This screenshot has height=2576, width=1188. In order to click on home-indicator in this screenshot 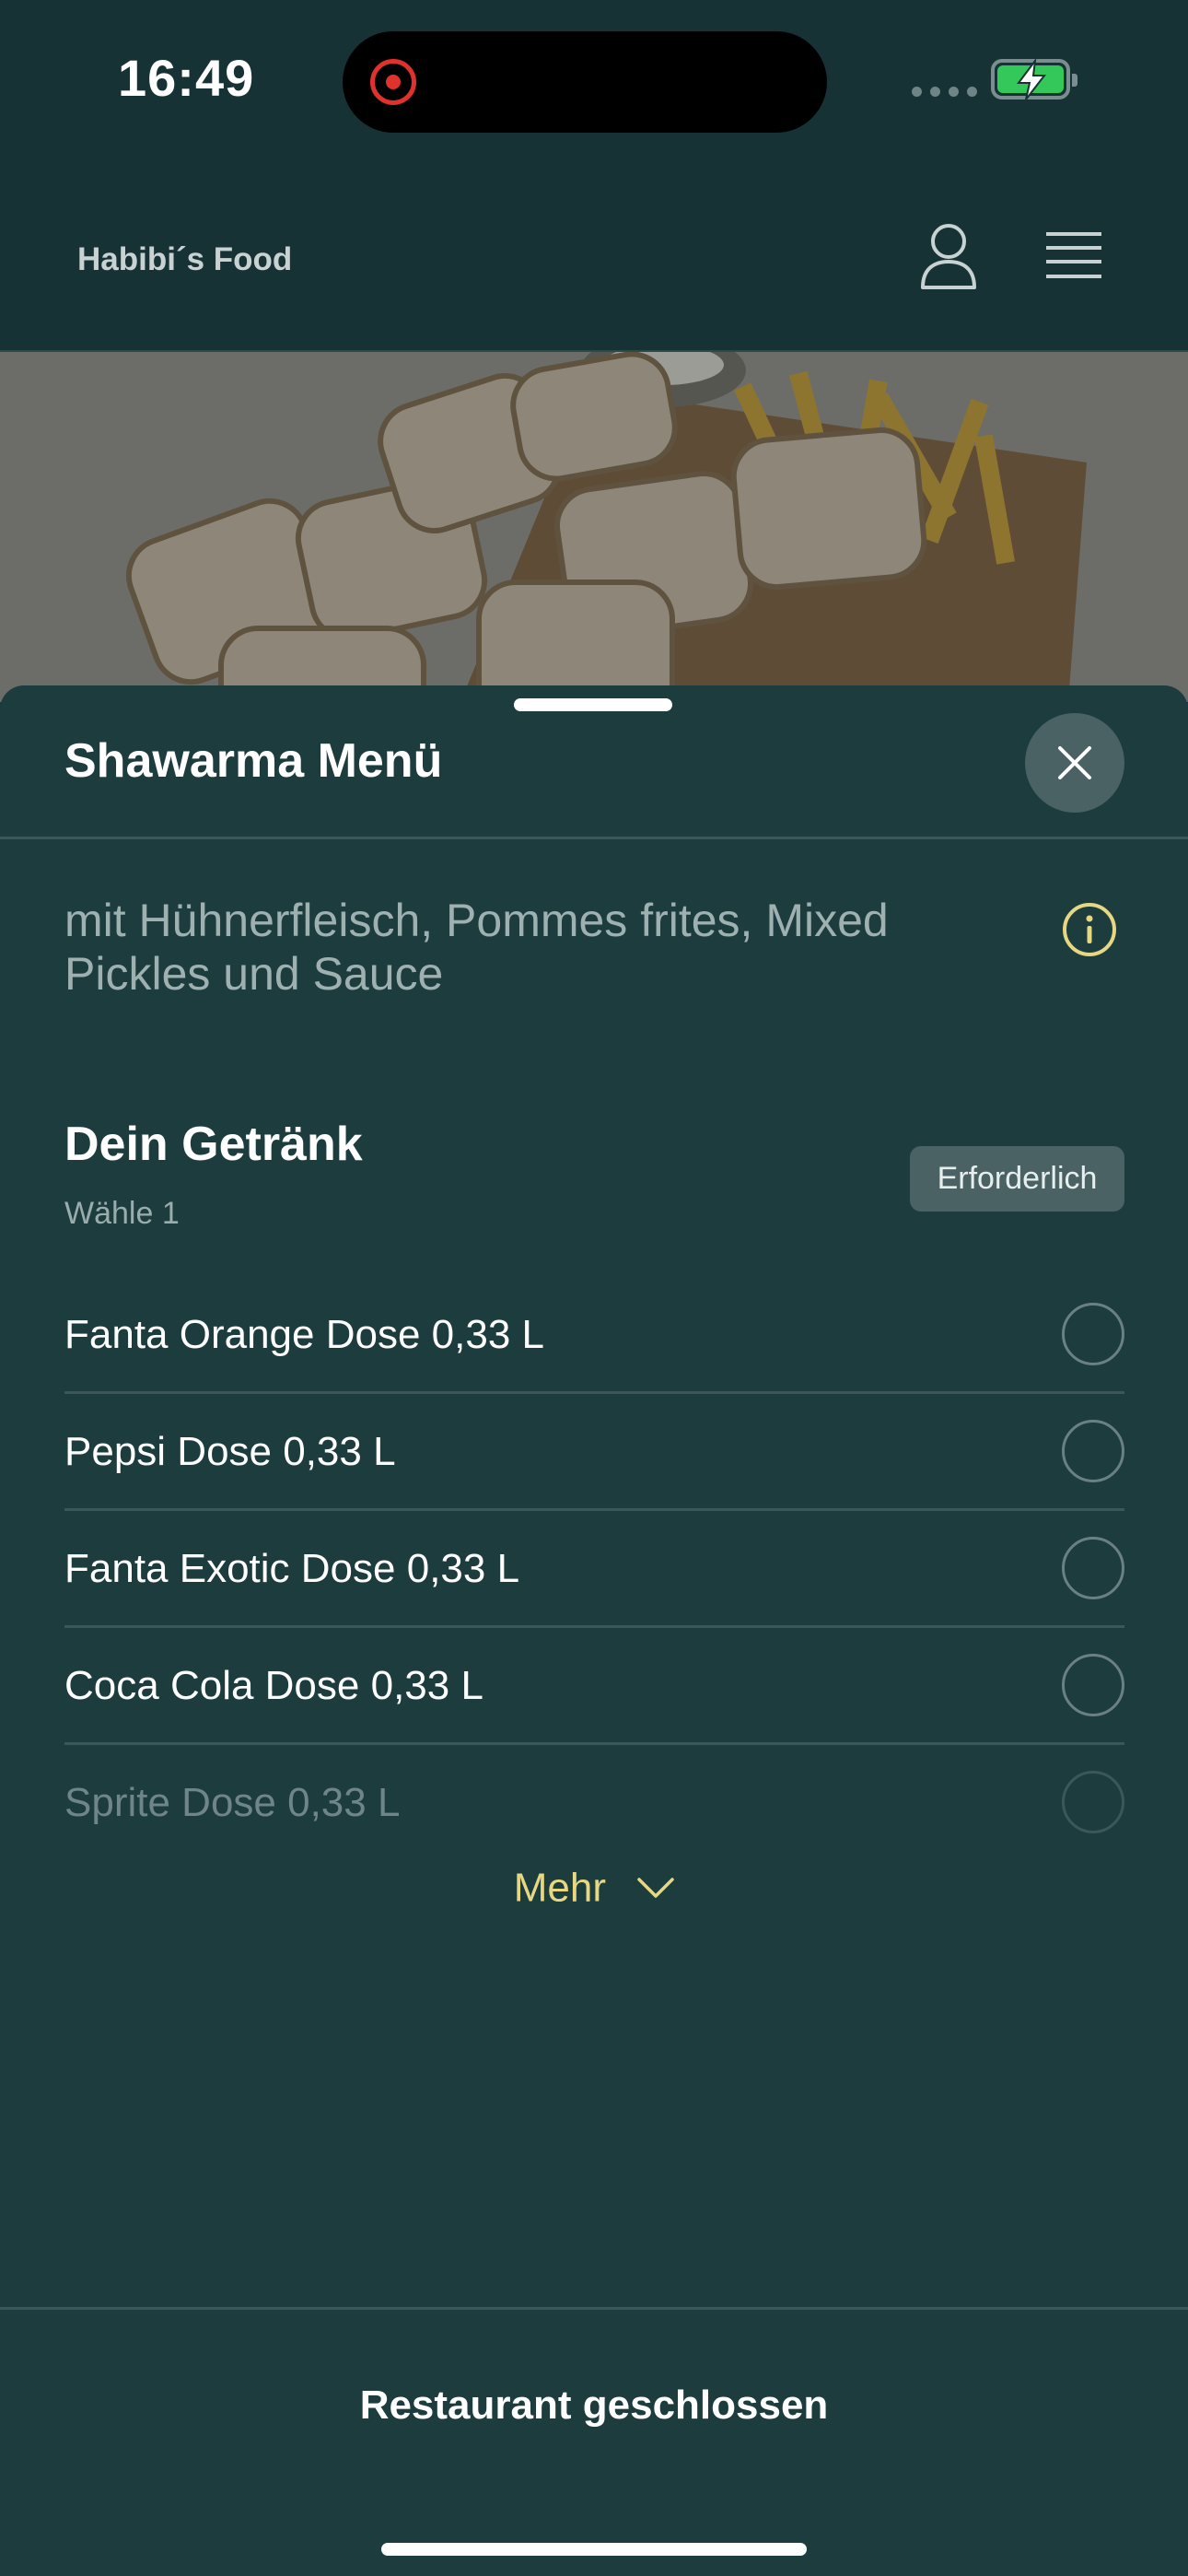, I will do `click(594, 2549)`.